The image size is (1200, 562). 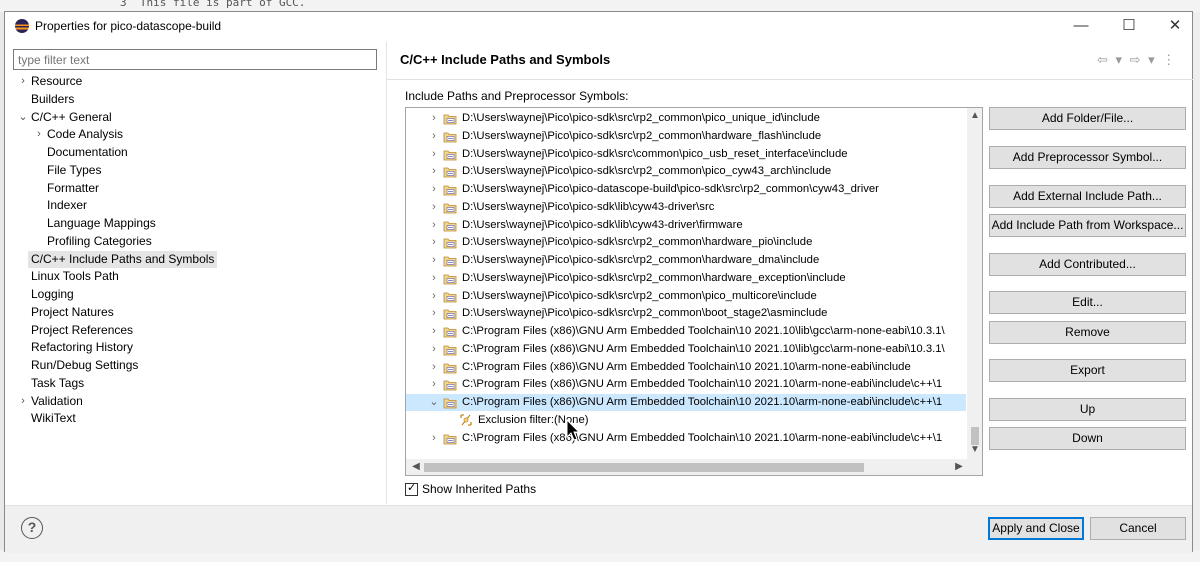 I want to click on nav-item: Refactoring History, so click(x=82, y=347).